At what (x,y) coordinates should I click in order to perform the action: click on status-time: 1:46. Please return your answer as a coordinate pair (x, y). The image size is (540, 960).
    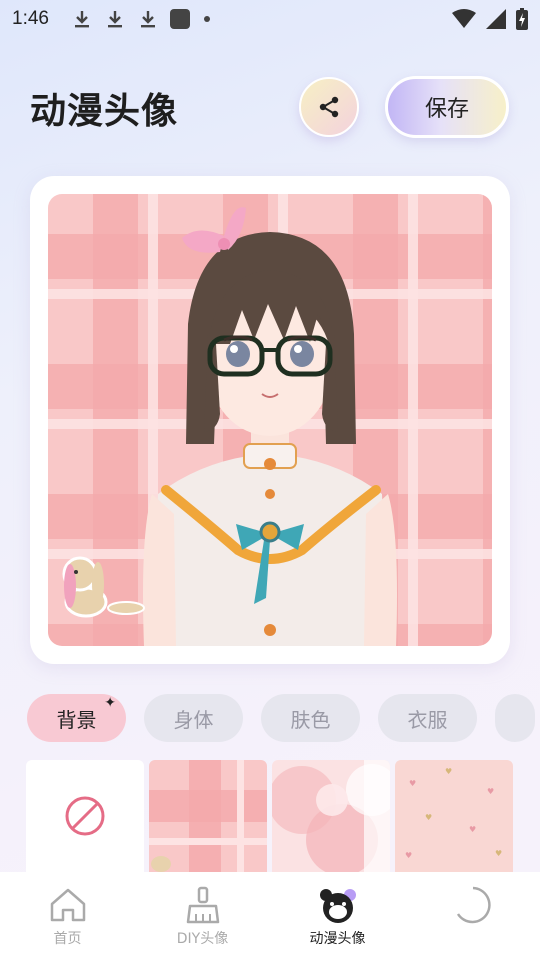
    Looking at the image, I should click on (30, 18).